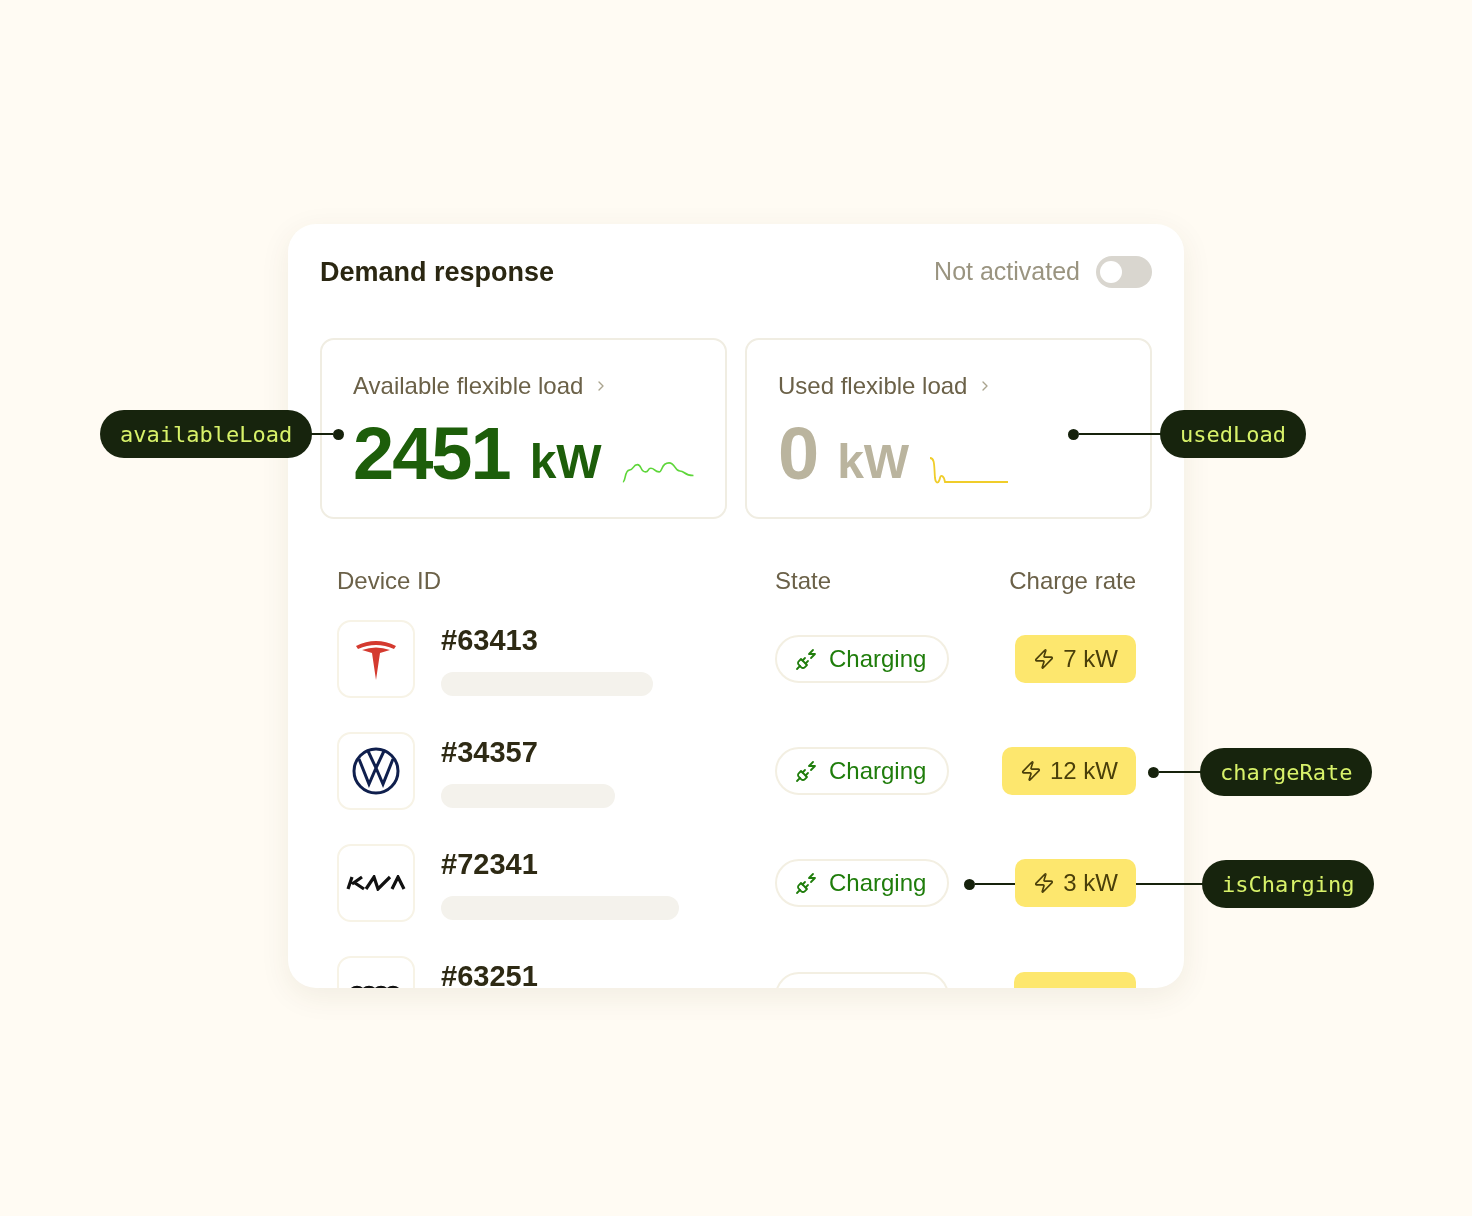 The width and height of the screenshot is (1472, 1216). I want to click on device-id: #63251, so click(490, 973).